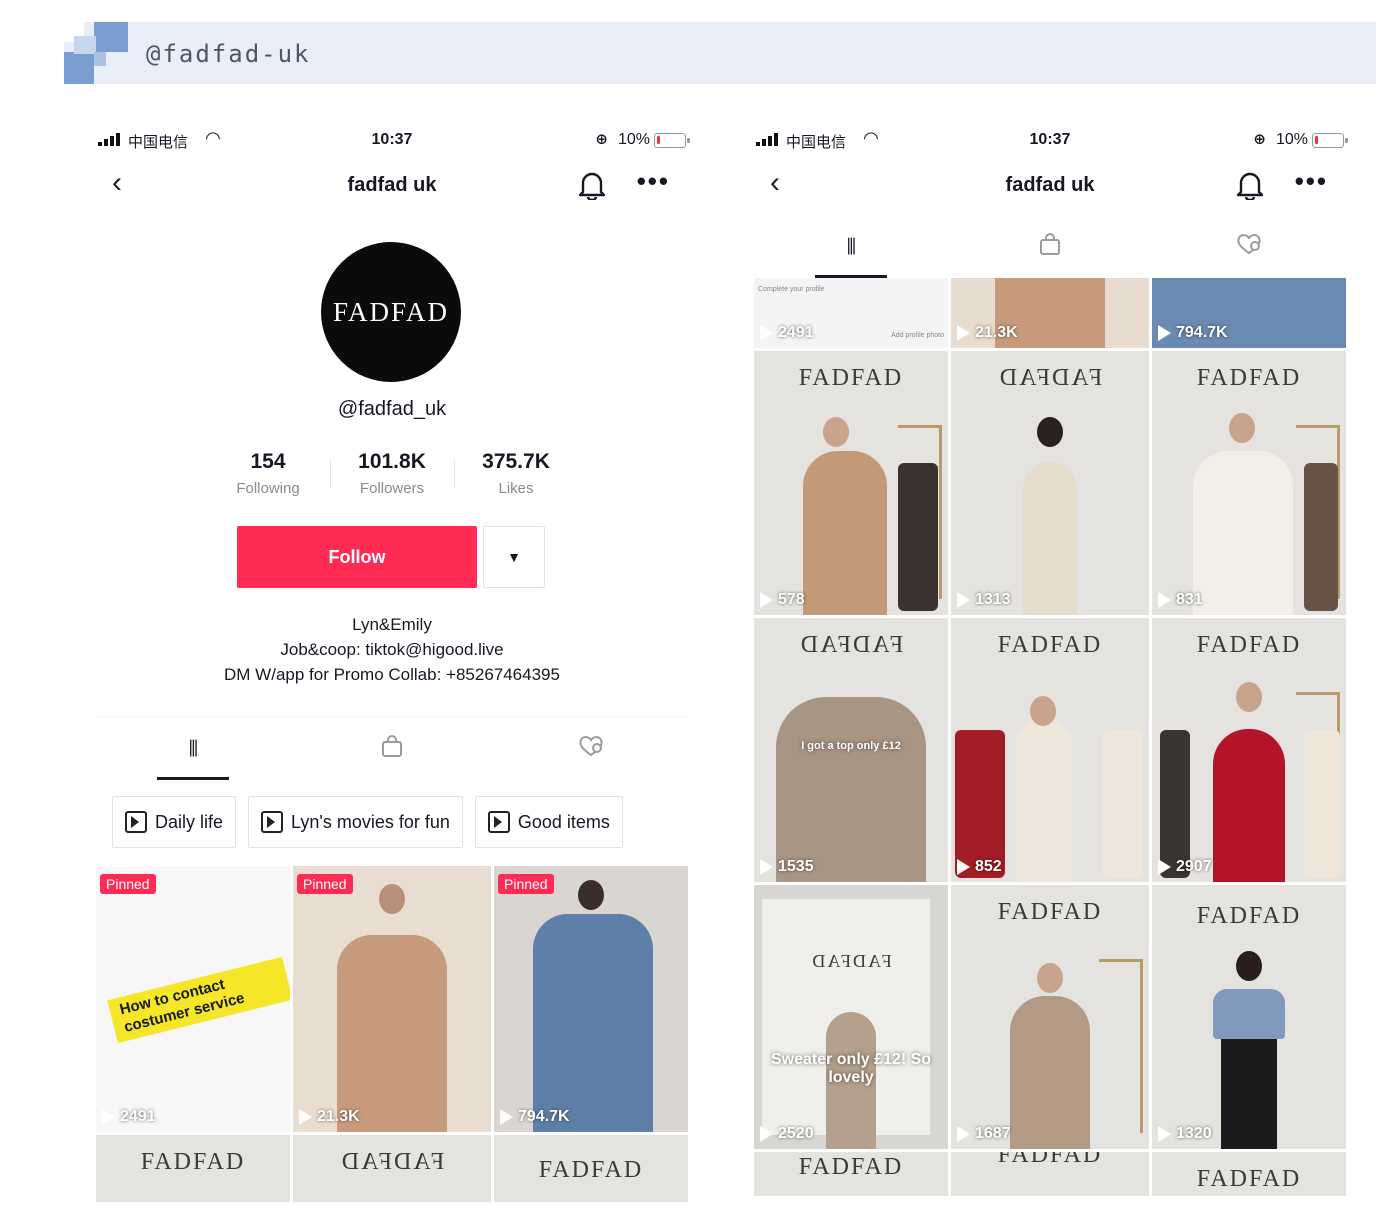  I want to click on nav-bar: ‹ fadfad uk •••, so click(392, 186).